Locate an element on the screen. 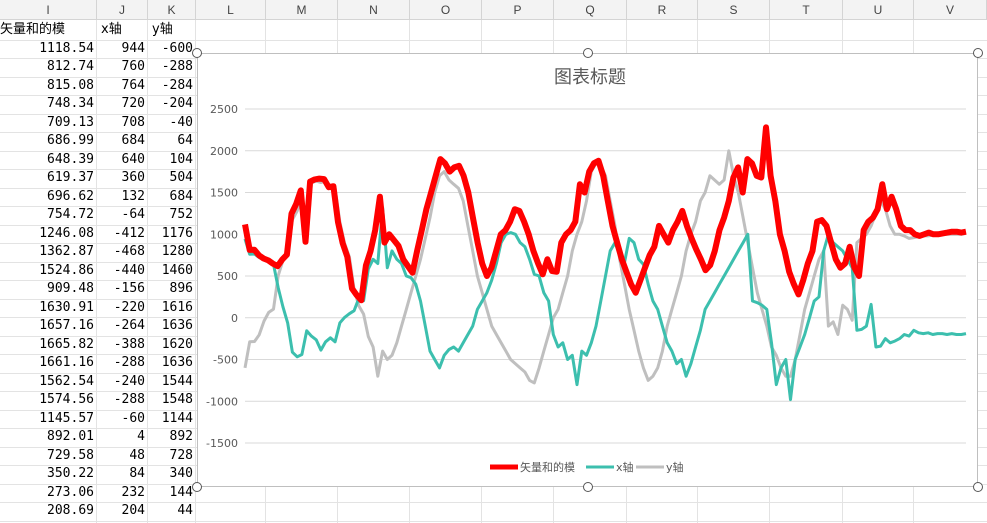 The image size is (987, 523). data-cell: 132 is located at coordinates (122, 197).